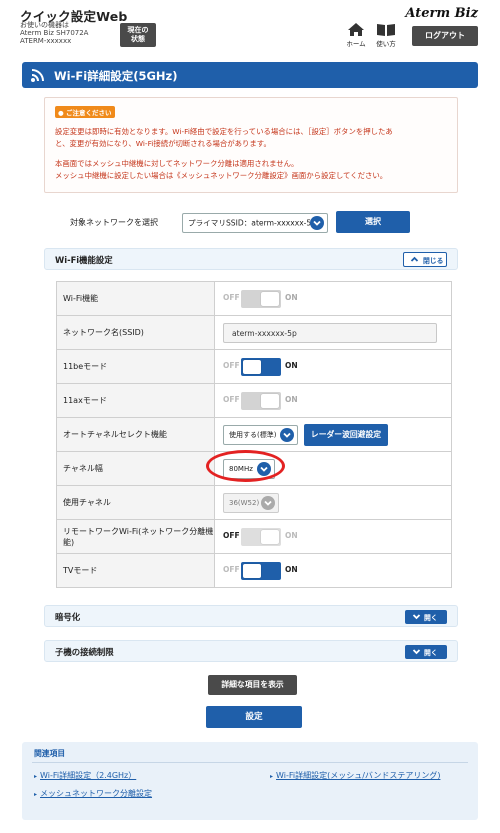 The width and height of the screenshot is (500, 833). I want to click on row-label: 使用チャネル, so click(135, 502).